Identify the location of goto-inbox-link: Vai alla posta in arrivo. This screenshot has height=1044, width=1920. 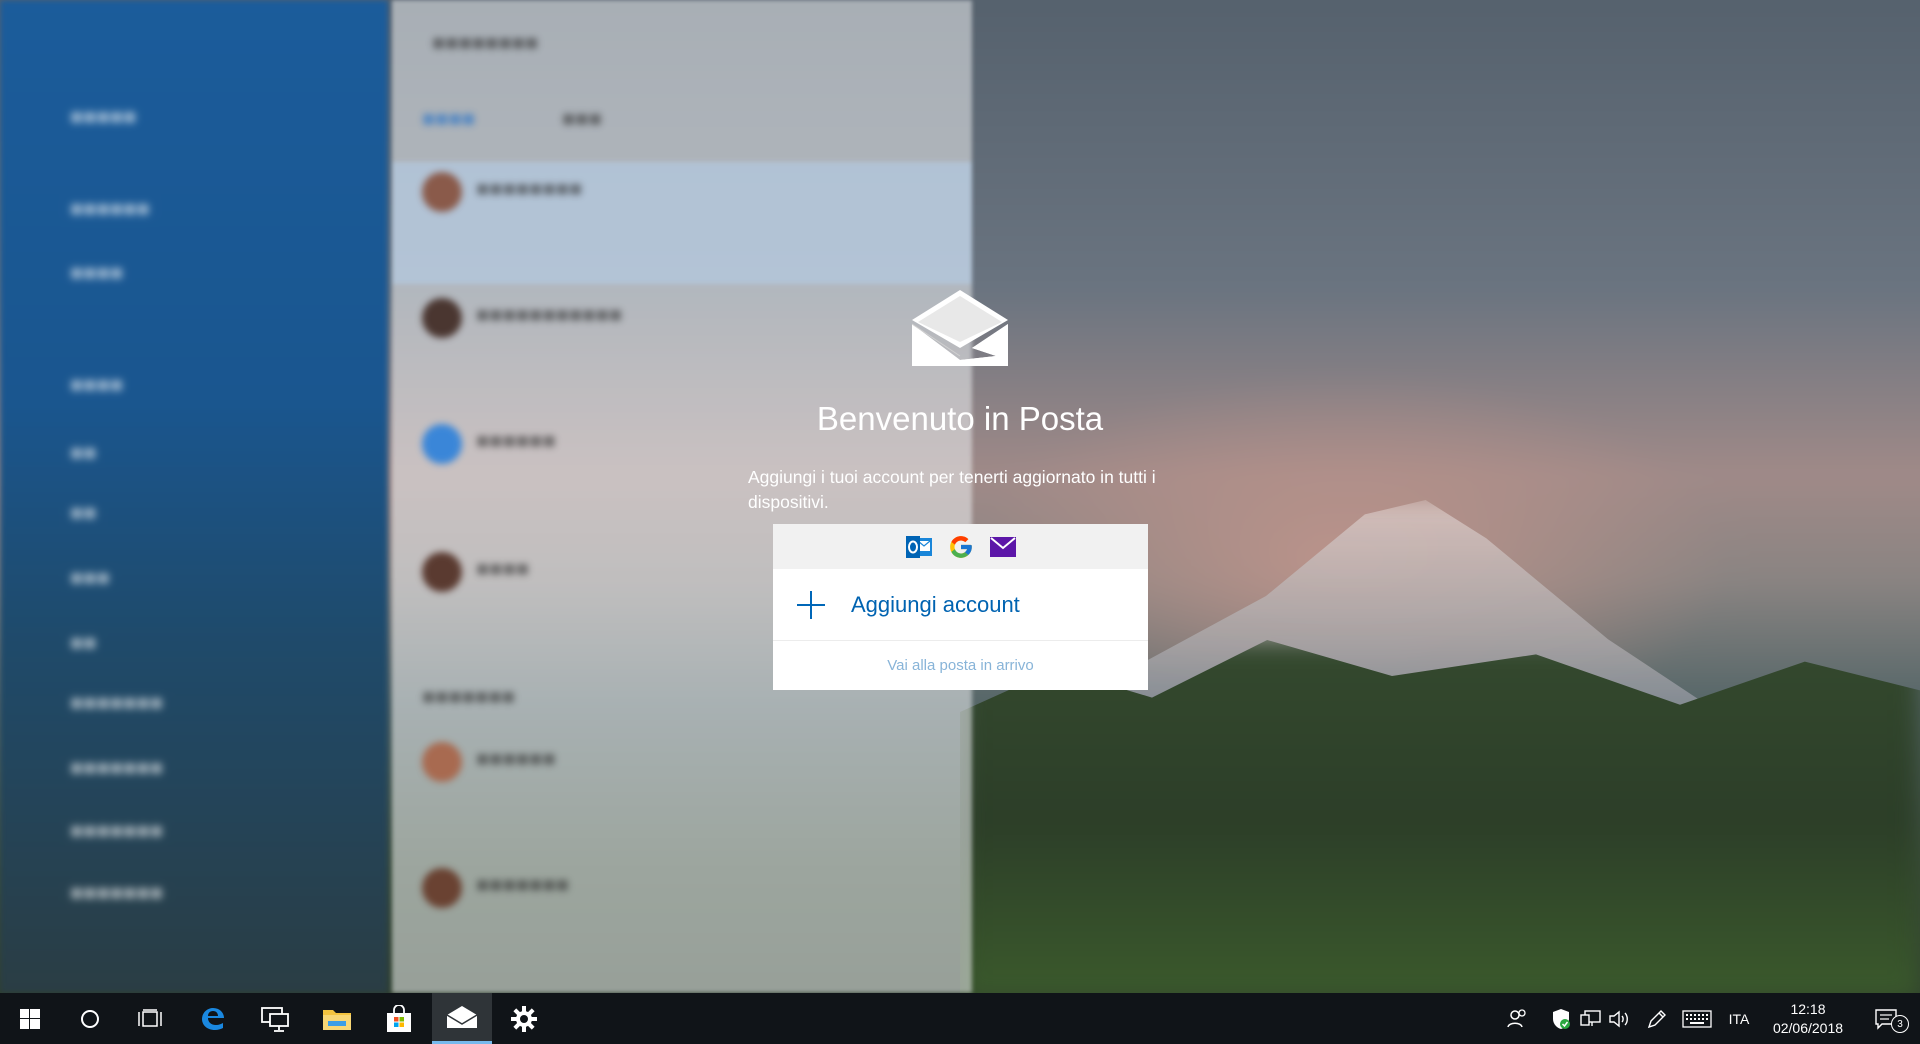
(960, 665).